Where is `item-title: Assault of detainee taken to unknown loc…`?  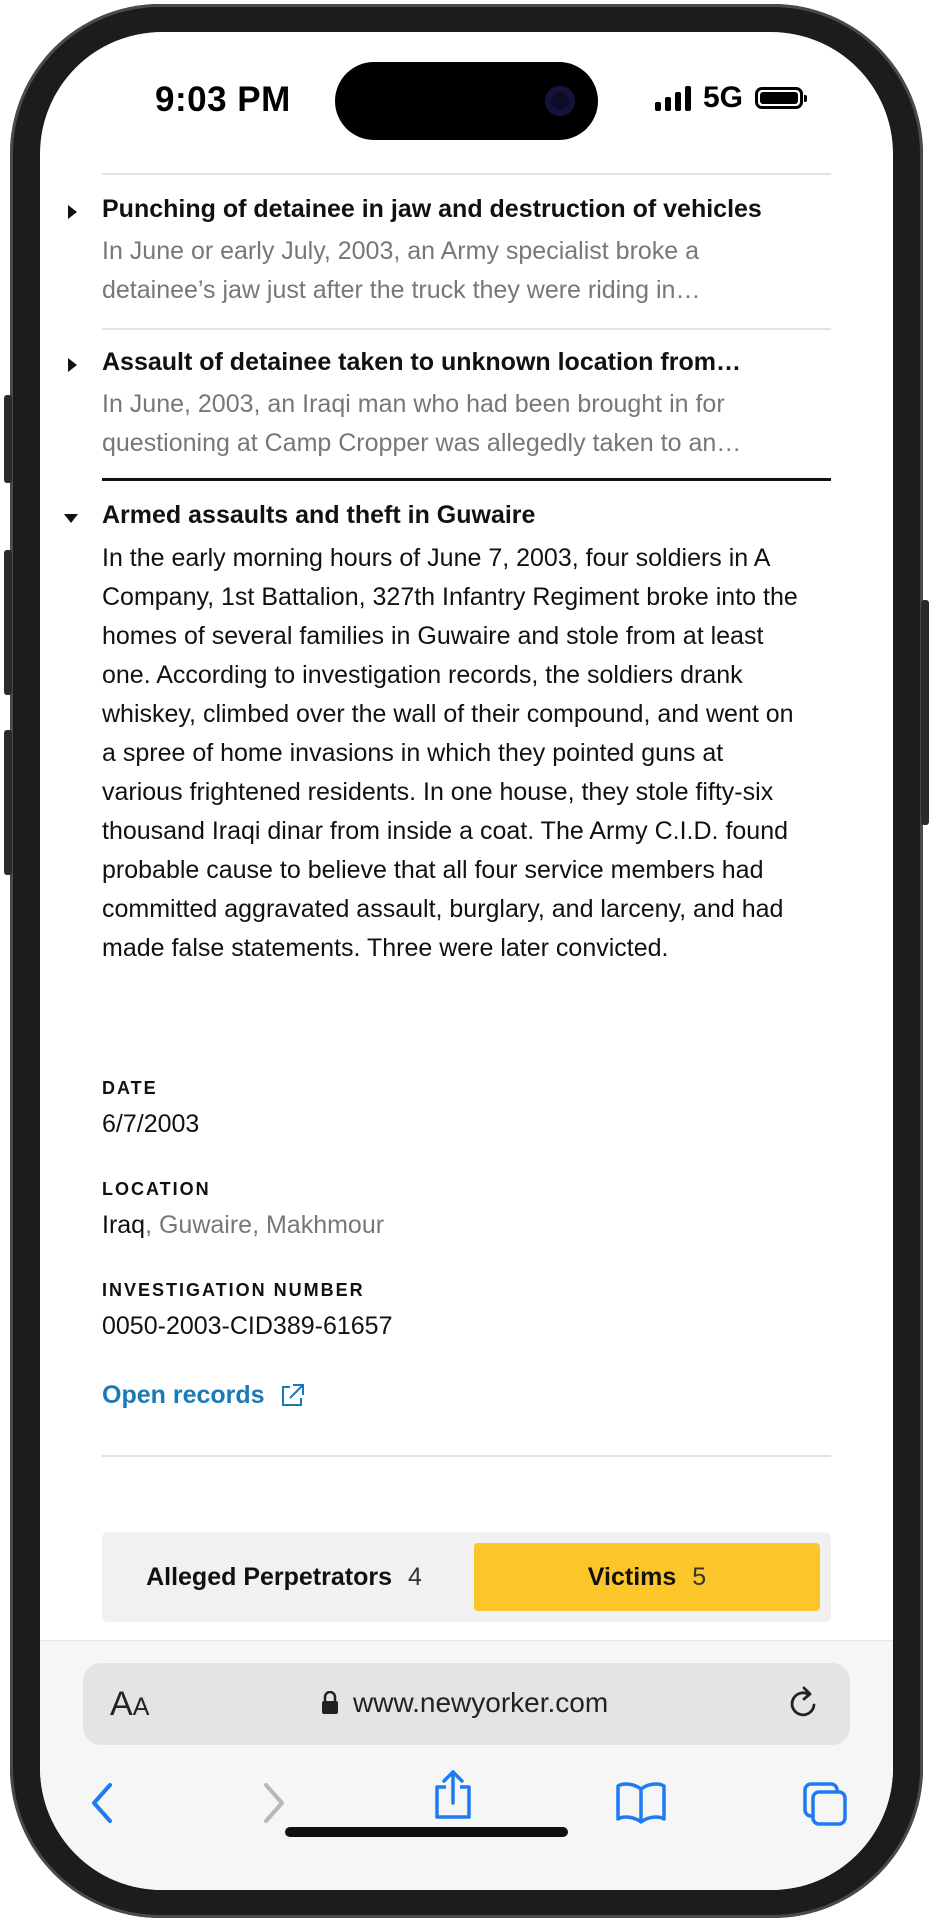 item-title: Assault of detainee taken to unknown loc… is located at coordinates (421, 362).